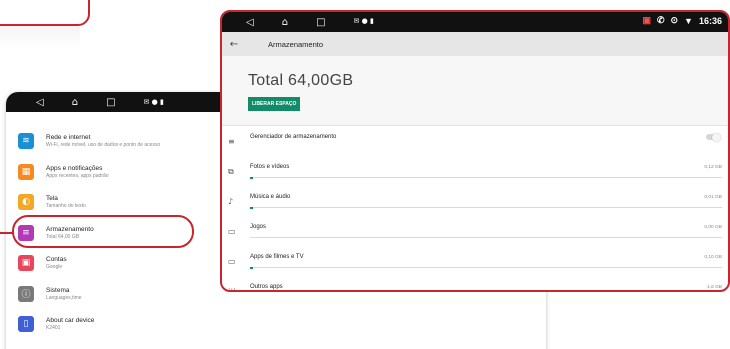  I want to click on total-storage: Total 64,00GB, so click(301, 80).